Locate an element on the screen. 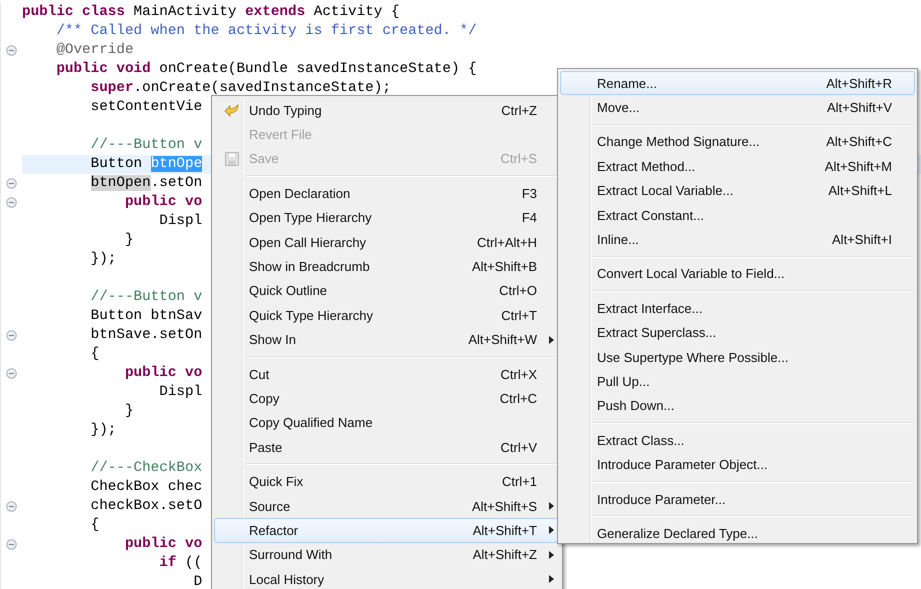 The width and height of the screenshot is (921, 589). code-line: if (( is located at coordinates (180, 563).